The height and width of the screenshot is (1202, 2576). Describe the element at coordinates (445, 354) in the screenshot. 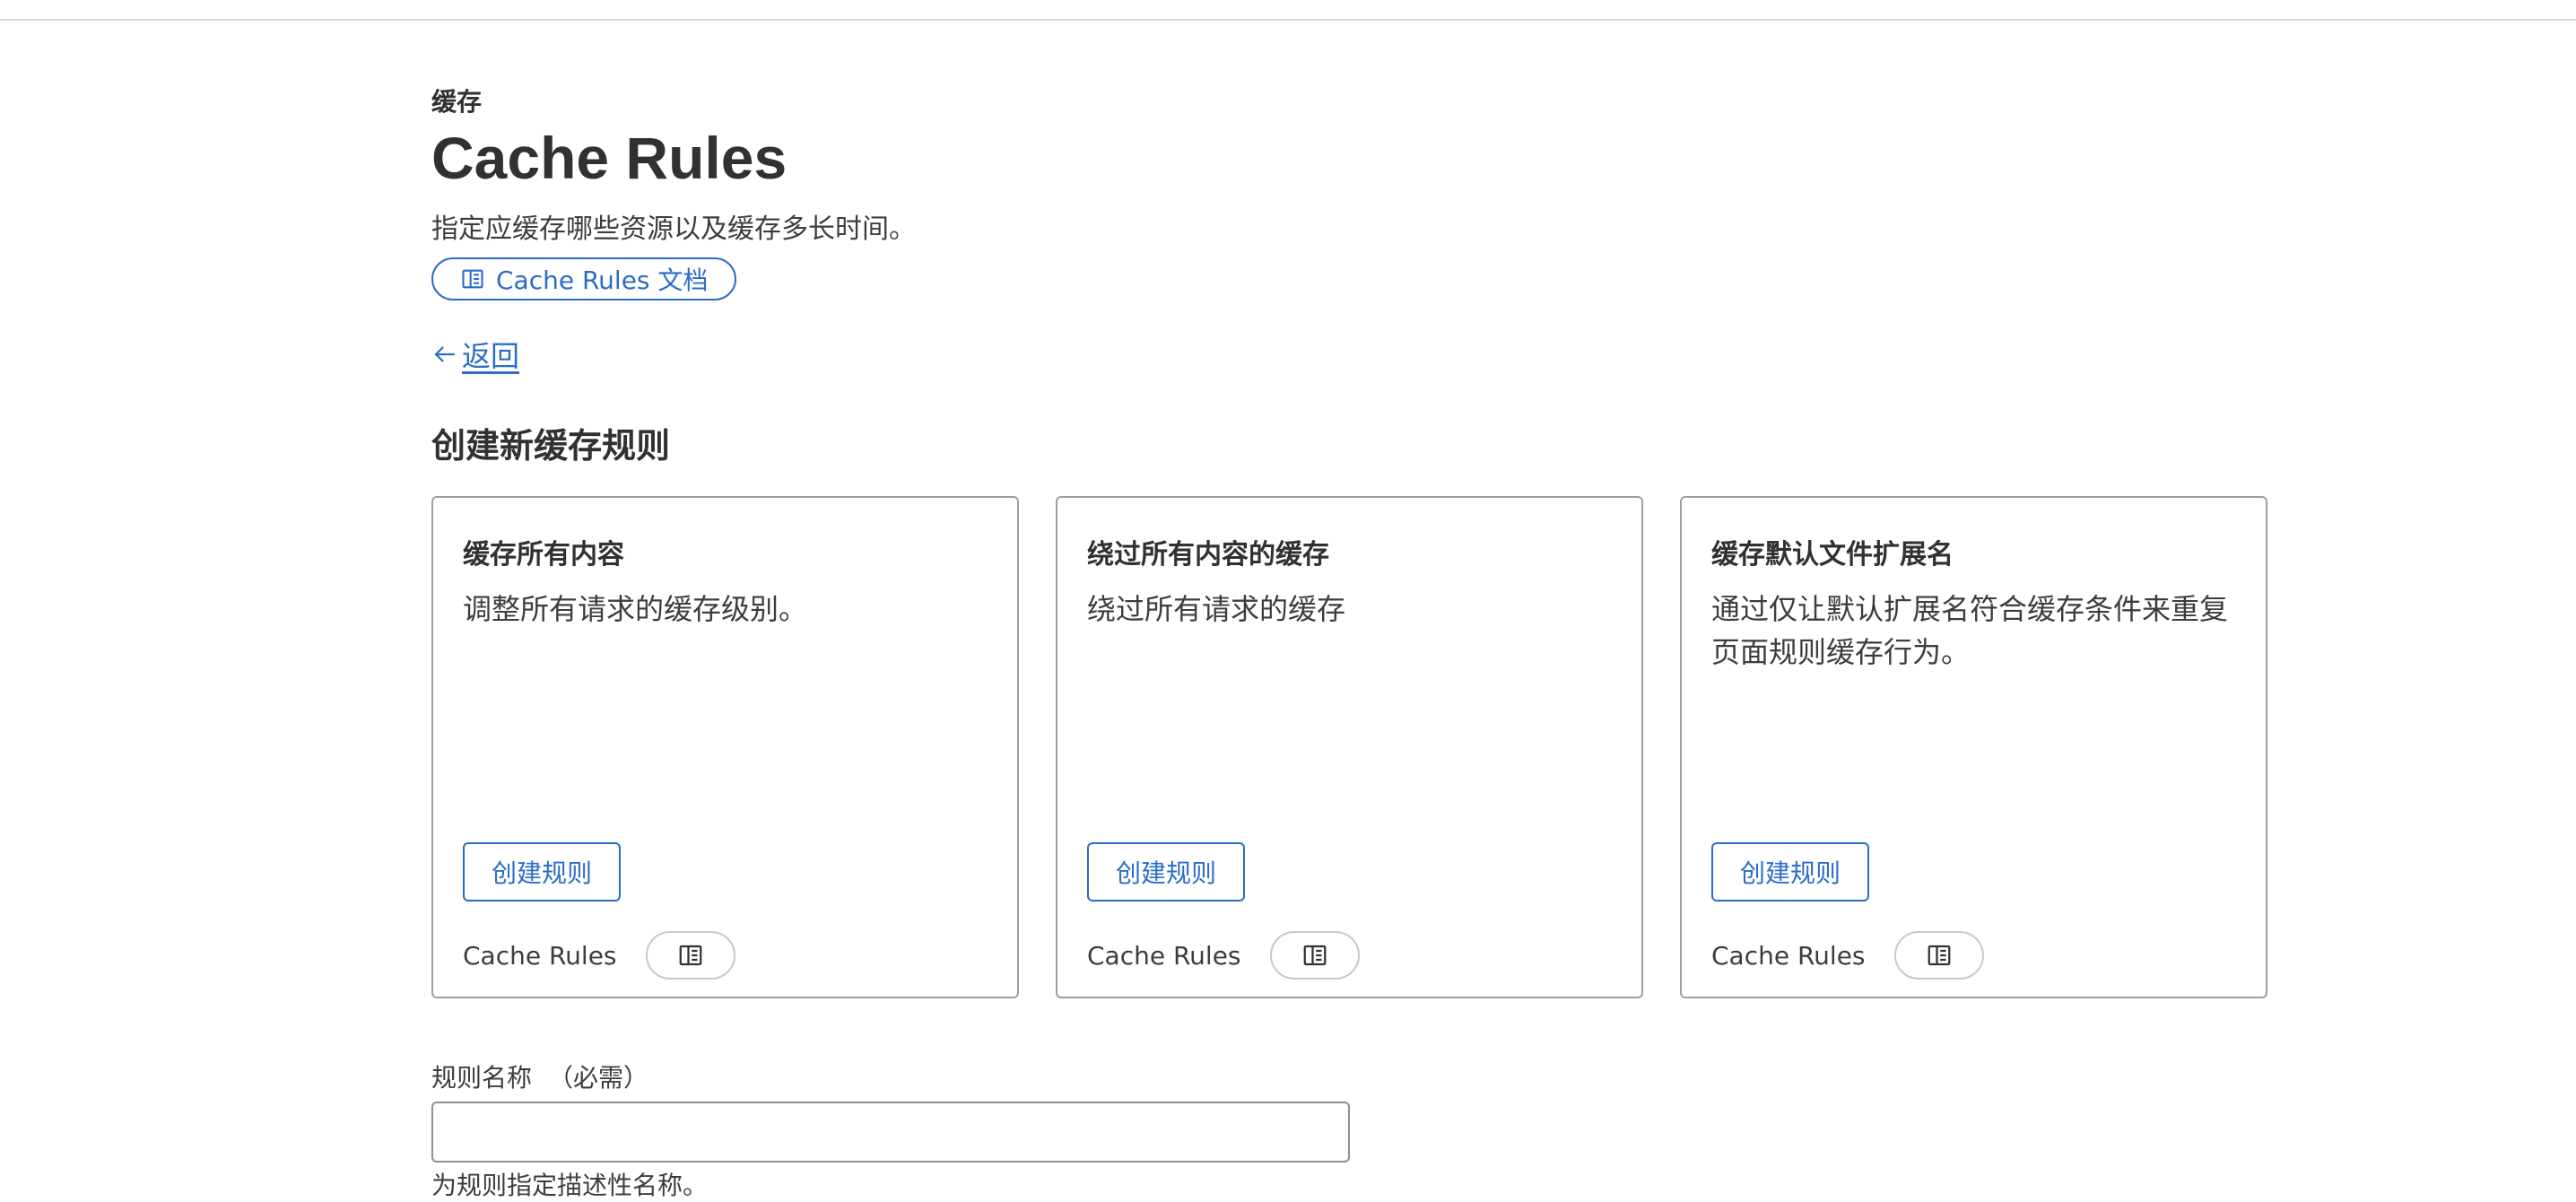

I see `arrow-left-icon` at that location.